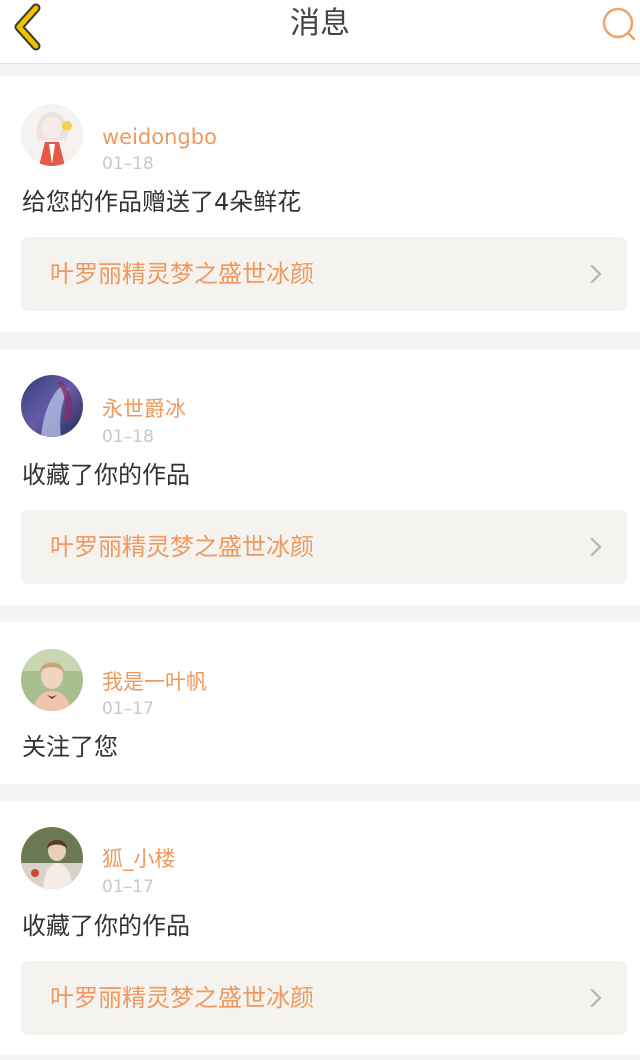 This screenshot has width=640, height=1060. I want to click on username: weidongbo, so click(159, 137).